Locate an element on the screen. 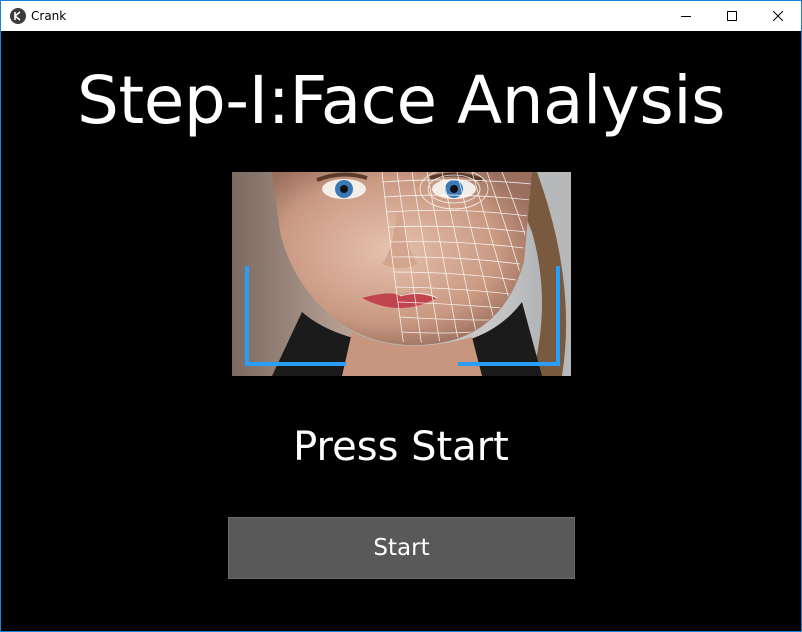 Image resolution: width=802 pixels, height=632 pixels. close-icon is located at coordinates (778, 16).